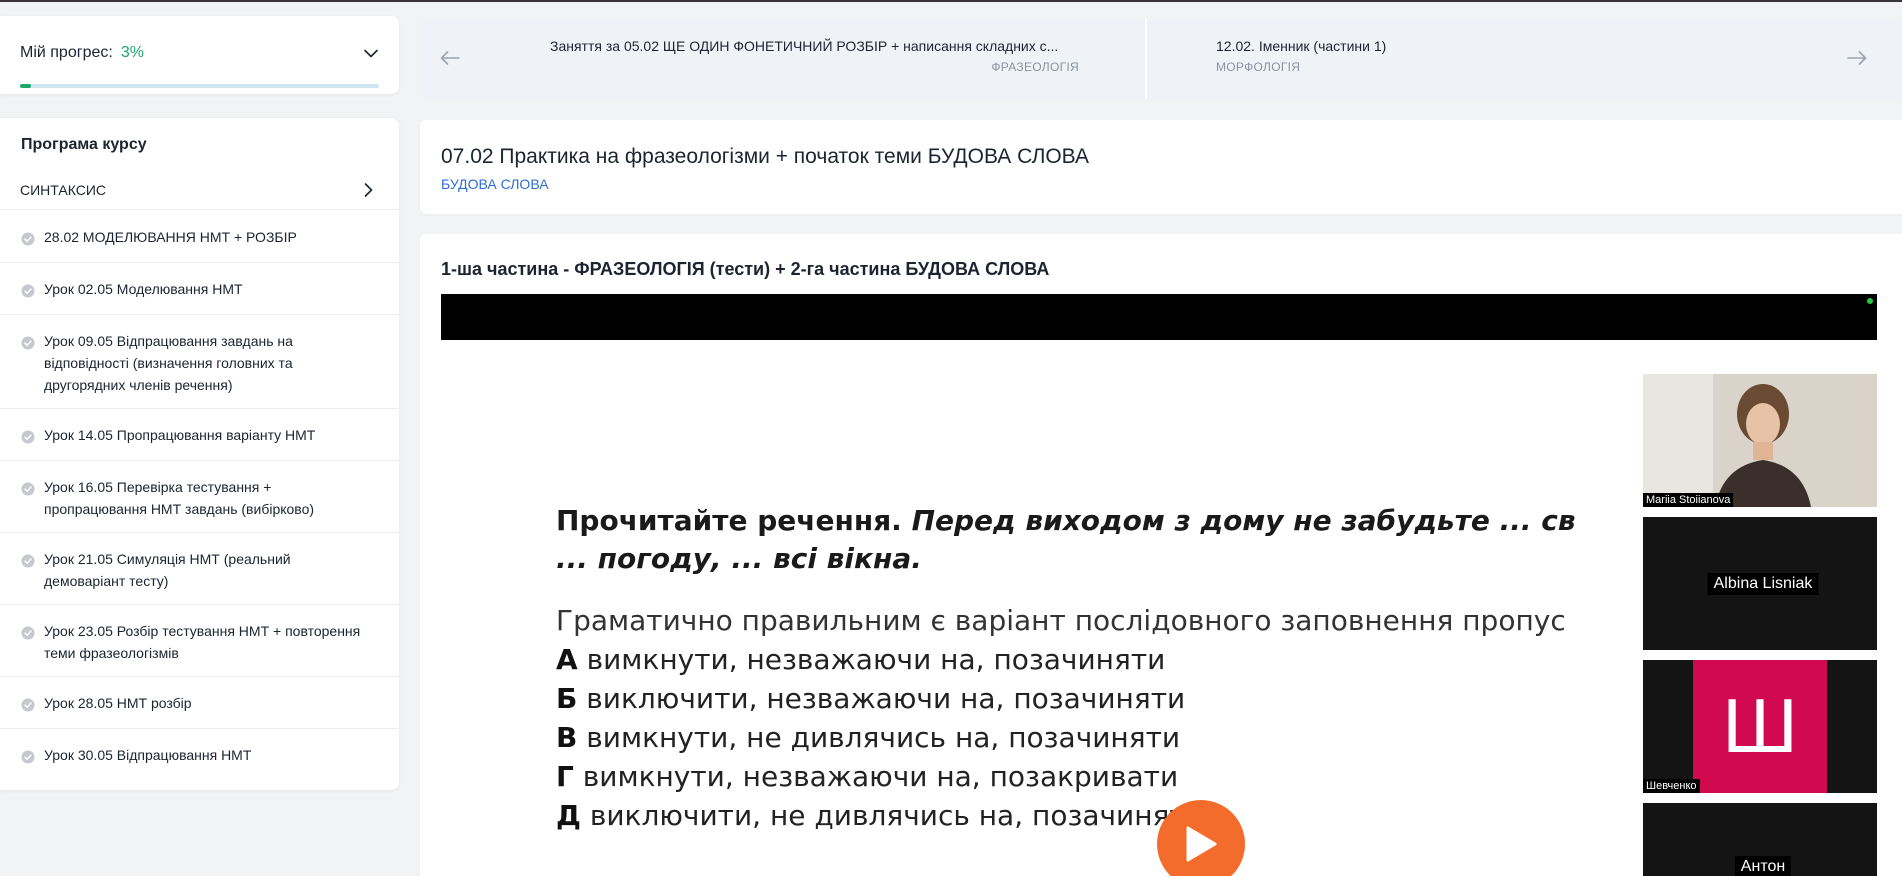 This screenshot has width=1902, height=876. I want to click on slide-question-prefix: Прочитайте речення., so click(729, 520).